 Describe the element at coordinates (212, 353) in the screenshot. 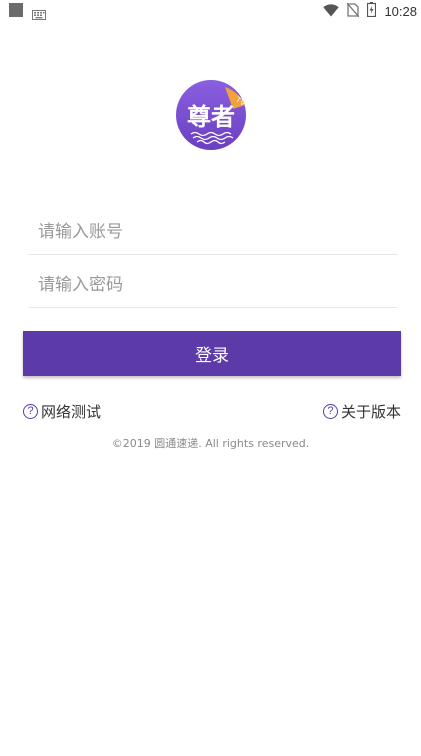

I see `login-button: 登录` at that location.